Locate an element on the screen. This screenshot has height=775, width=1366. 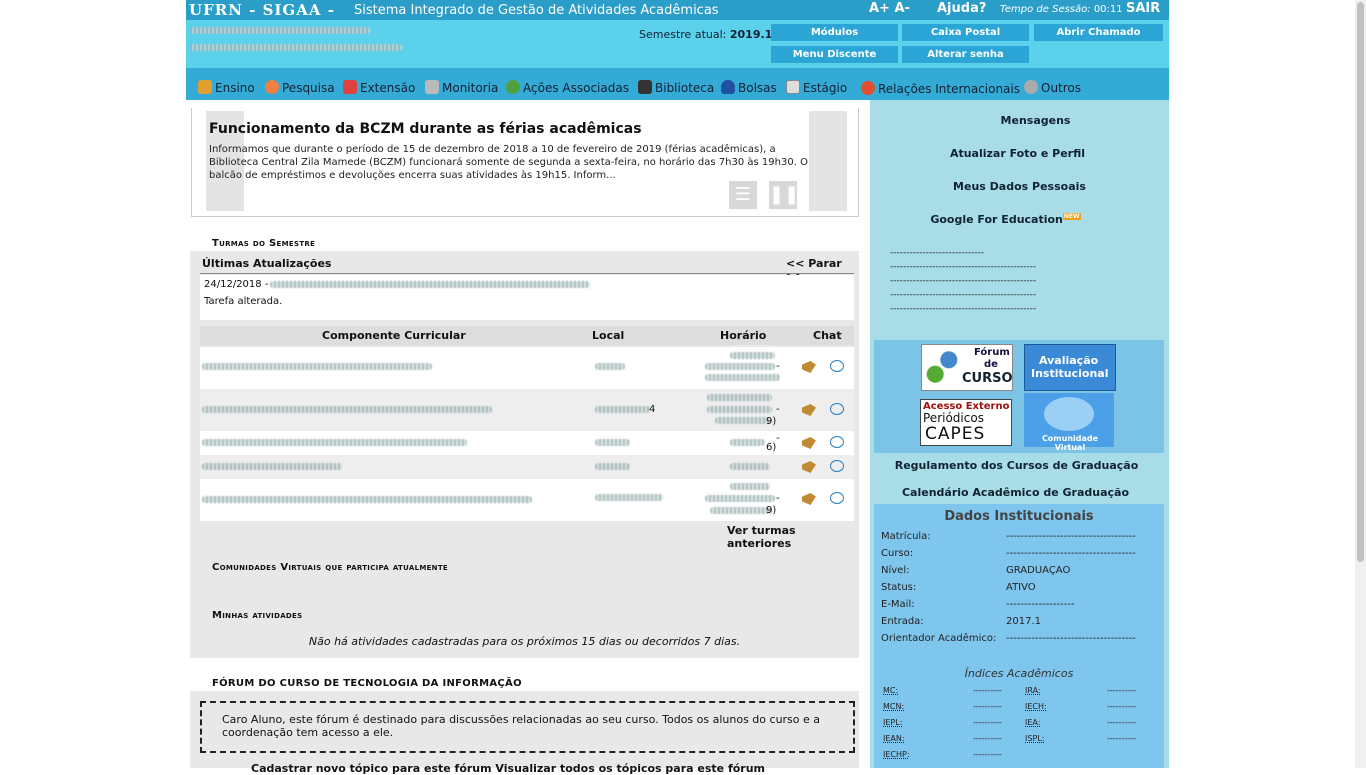
user-name-redacted is located at coordinates (280, 30).